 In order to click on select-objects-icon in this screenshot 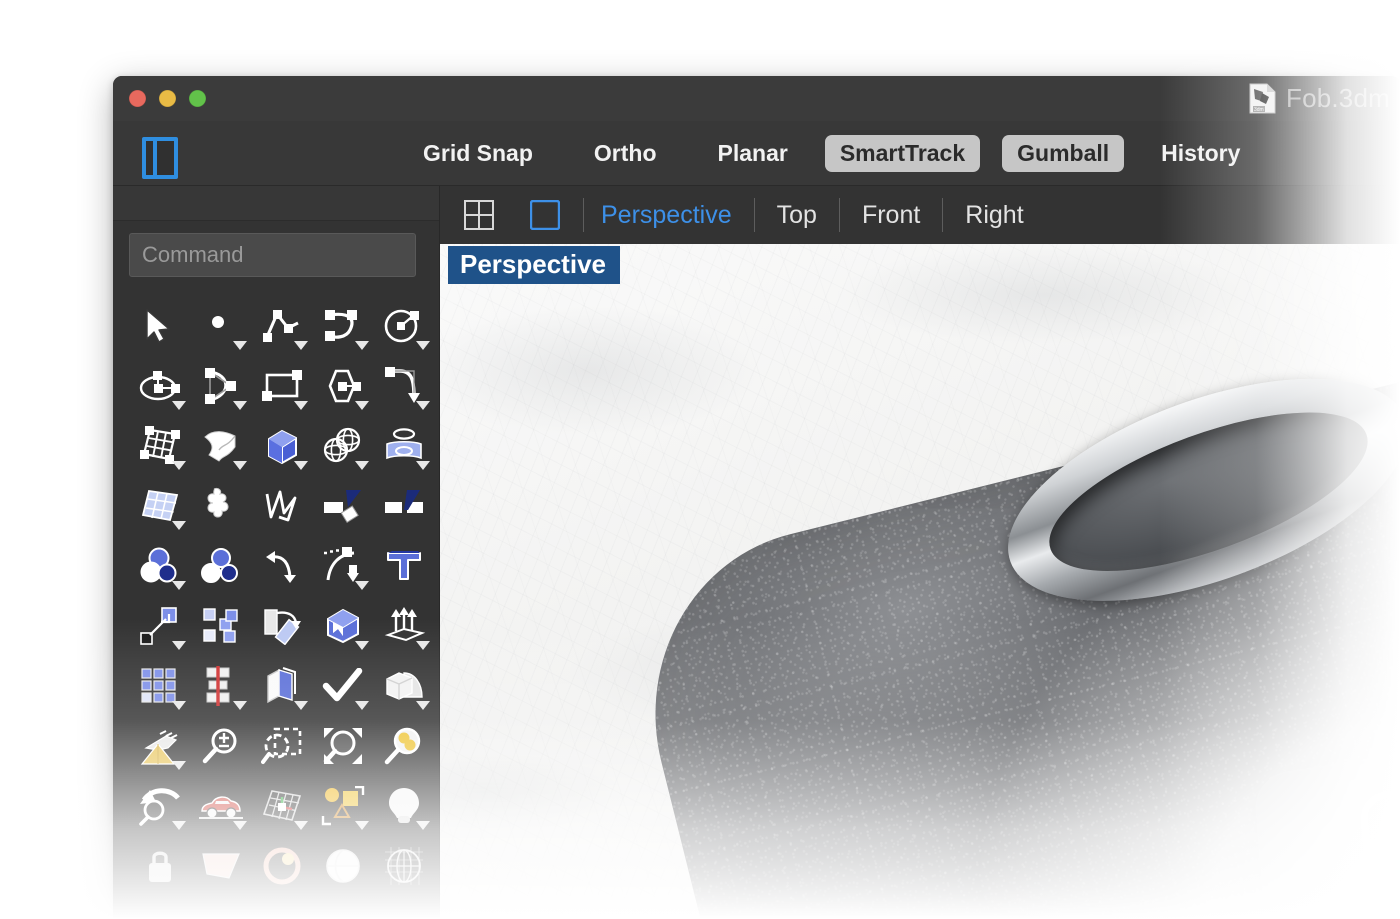, I will do `click(343, 806)`.